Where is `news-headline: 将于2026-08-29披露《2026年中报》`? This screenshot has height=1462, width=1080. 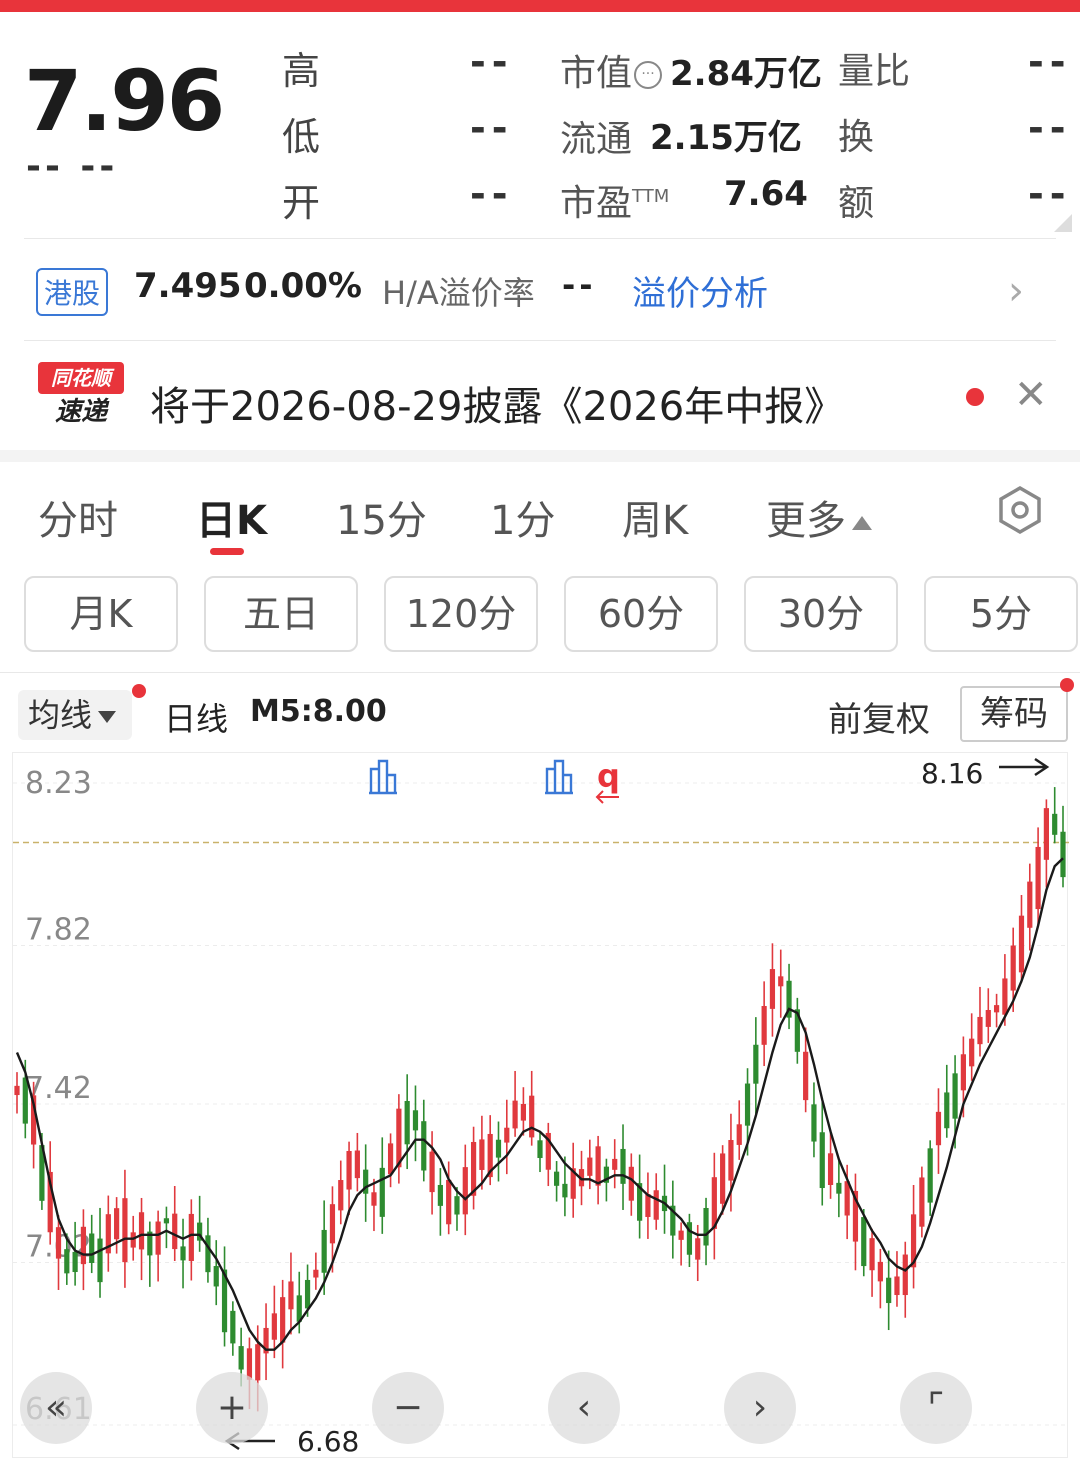
news-headline: 将于2026-08-29披露《2026年中报》 is located at coordinates (497, 403).